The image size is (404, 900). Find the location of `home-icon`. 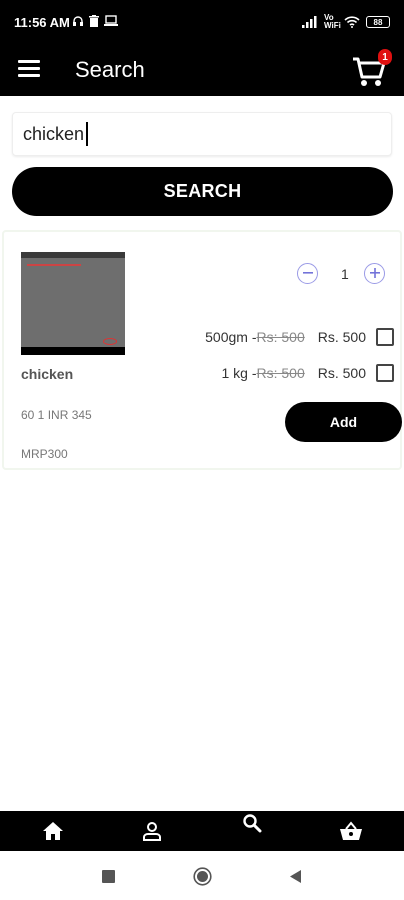

home-icon is located at coordinates (53, 831).